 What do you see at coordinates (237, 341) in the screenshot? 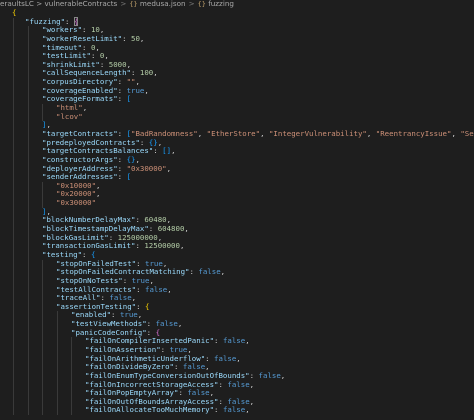
I see `code-line: "failOnCompilerInsertedPanic": false,` at bounding box center [237, 341].